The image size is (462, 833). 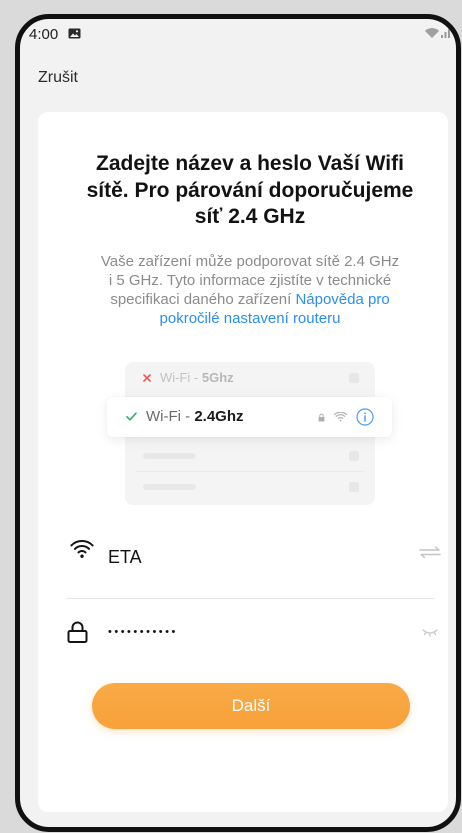 What do you see at coordinates (250, 216) in the screenshot?
I see `title-line-3: síť 2.4 GHz` at bounding box center [250, 216].